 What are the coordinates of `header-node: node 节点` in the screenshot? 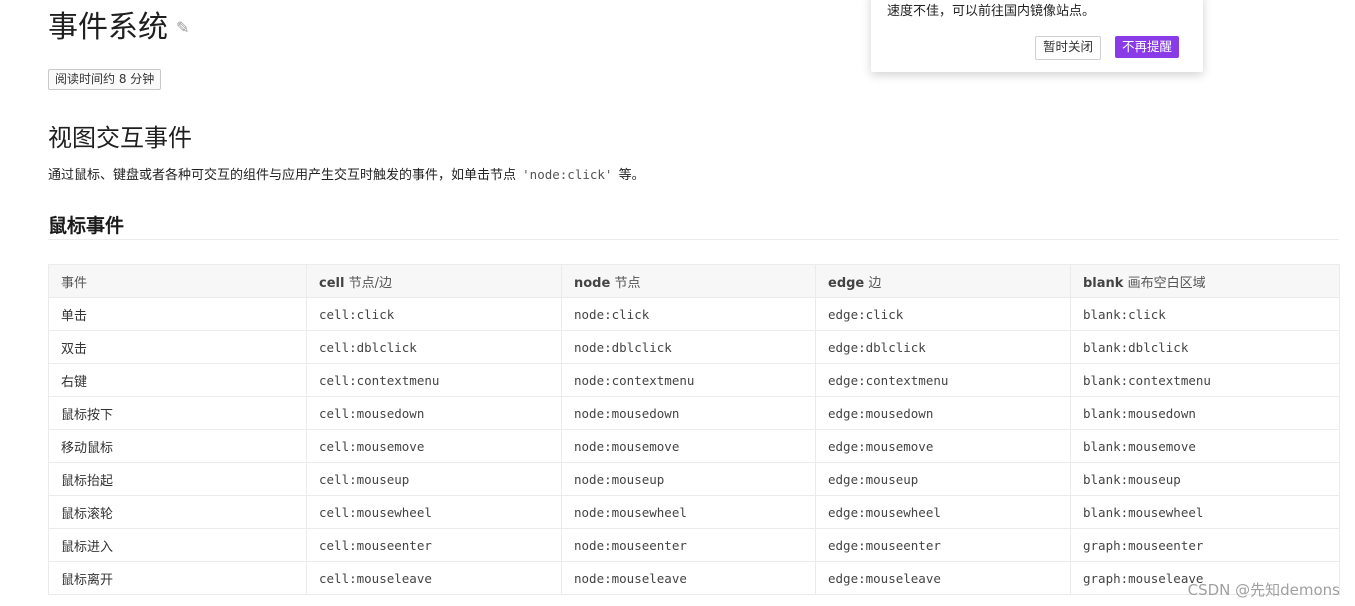 It's located at (688, 281).